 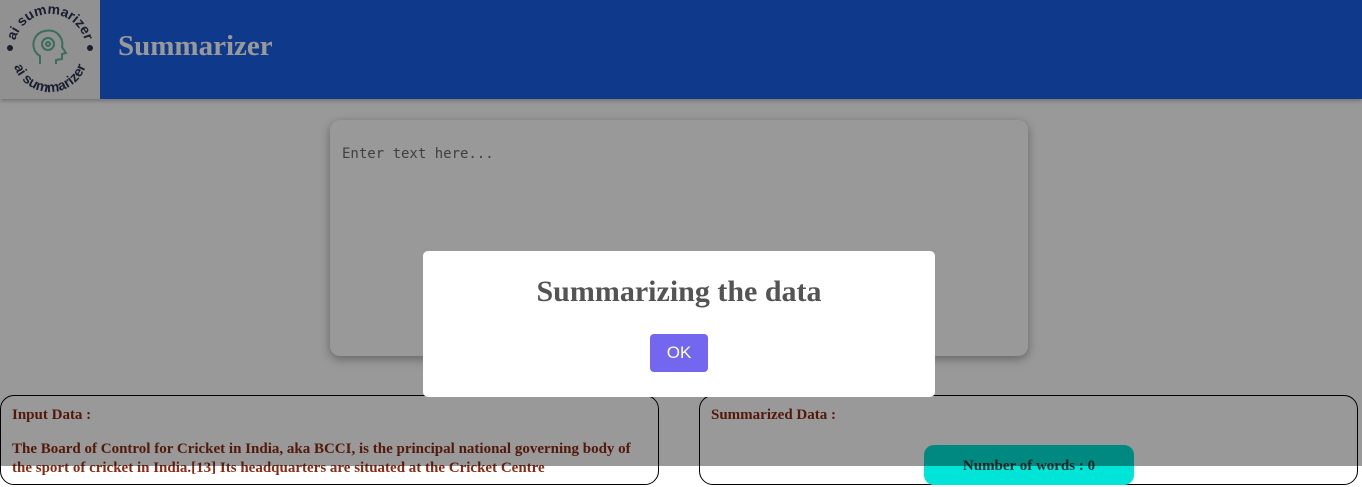 What do you see at coordinates (679, 353) in the screenshot?
I see `ok-button: OK` at bounding box center [679, 353].